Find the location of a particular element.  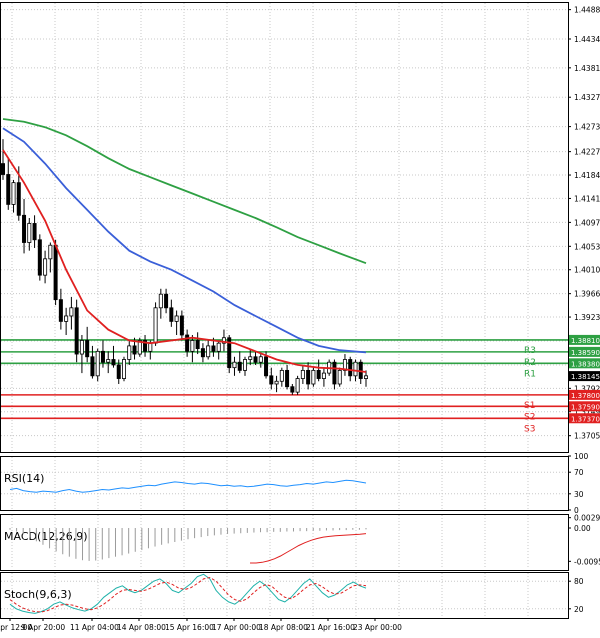

pivot-value-text: 1.37590 is located at coordinates (585, 407).